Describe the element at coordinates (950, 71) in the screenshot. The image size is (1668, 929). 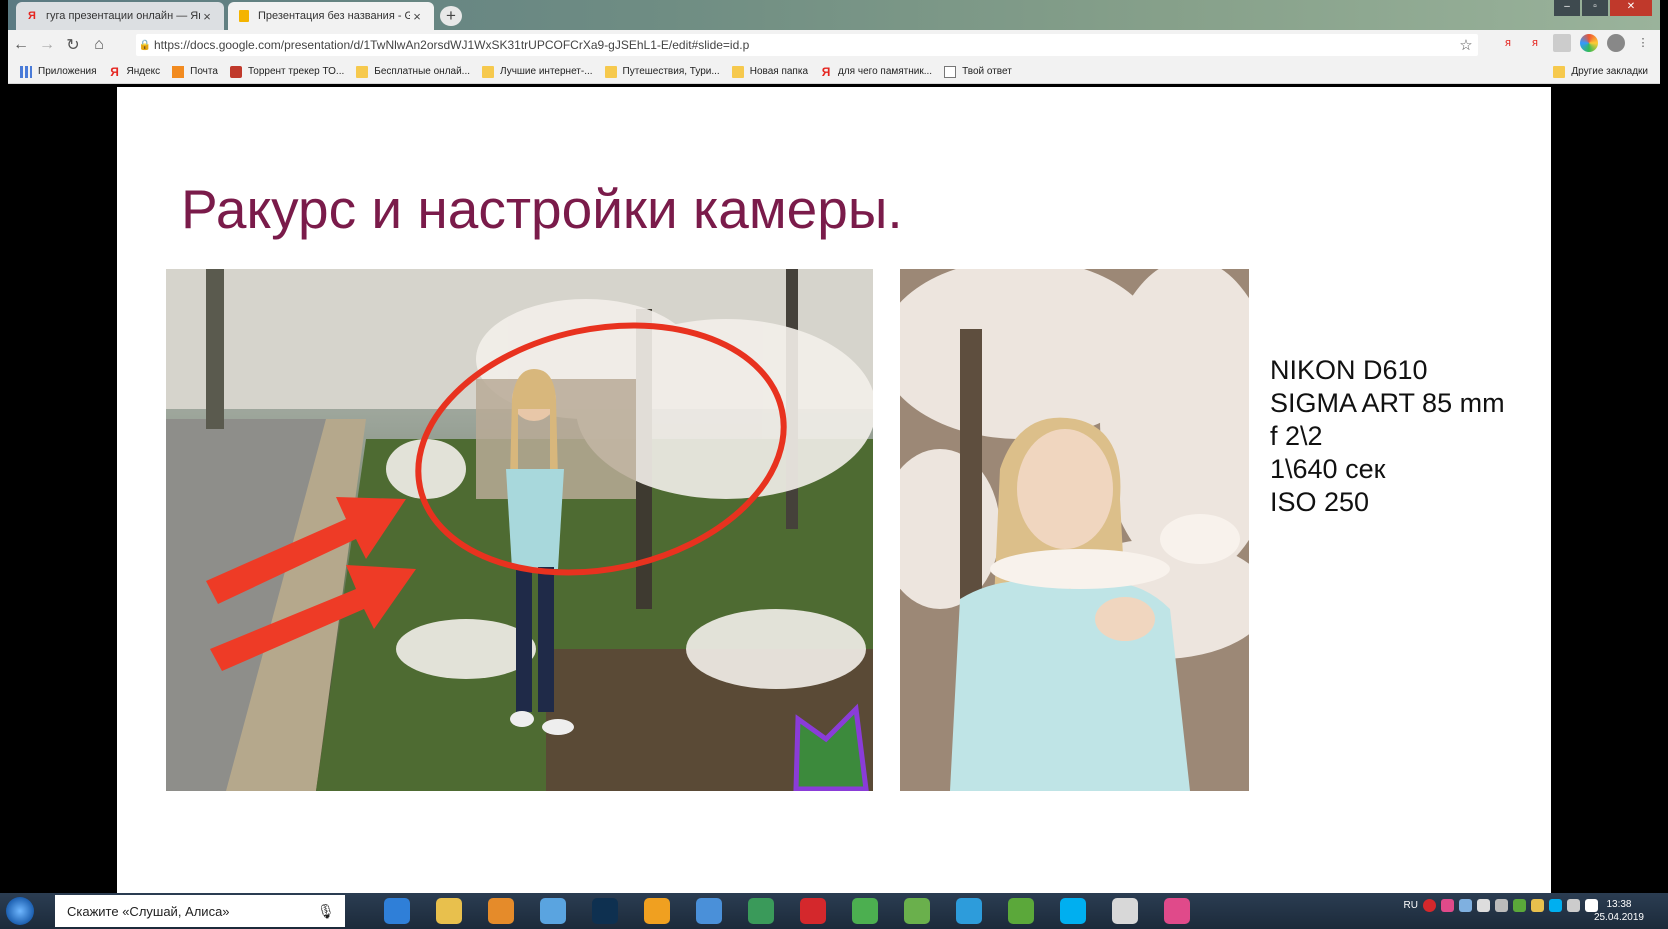
I see `page-icon` at that location.